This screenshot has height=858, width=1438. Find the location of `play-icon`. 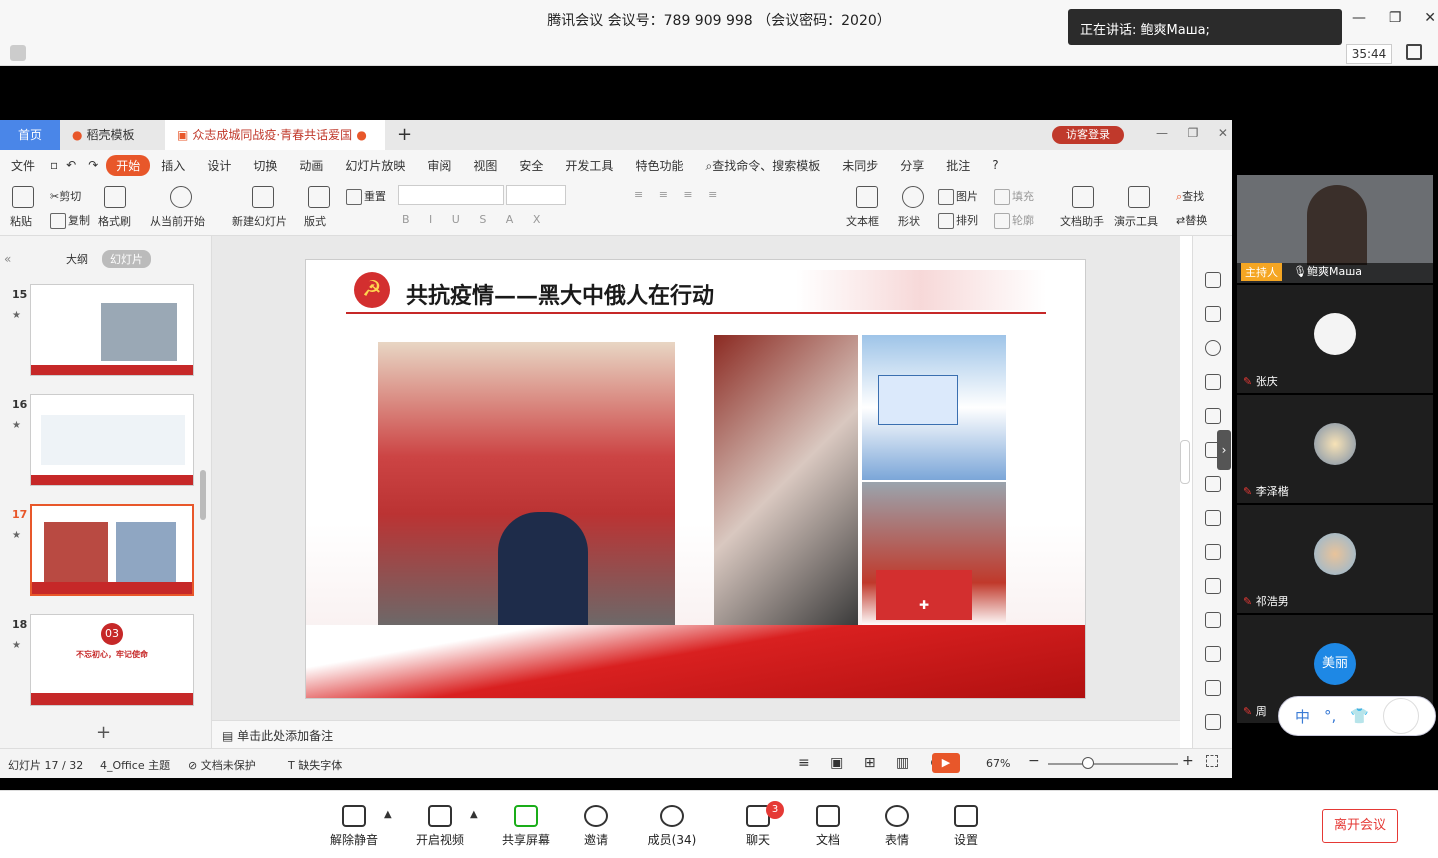

play-icon is located at coordinates (181, 197).